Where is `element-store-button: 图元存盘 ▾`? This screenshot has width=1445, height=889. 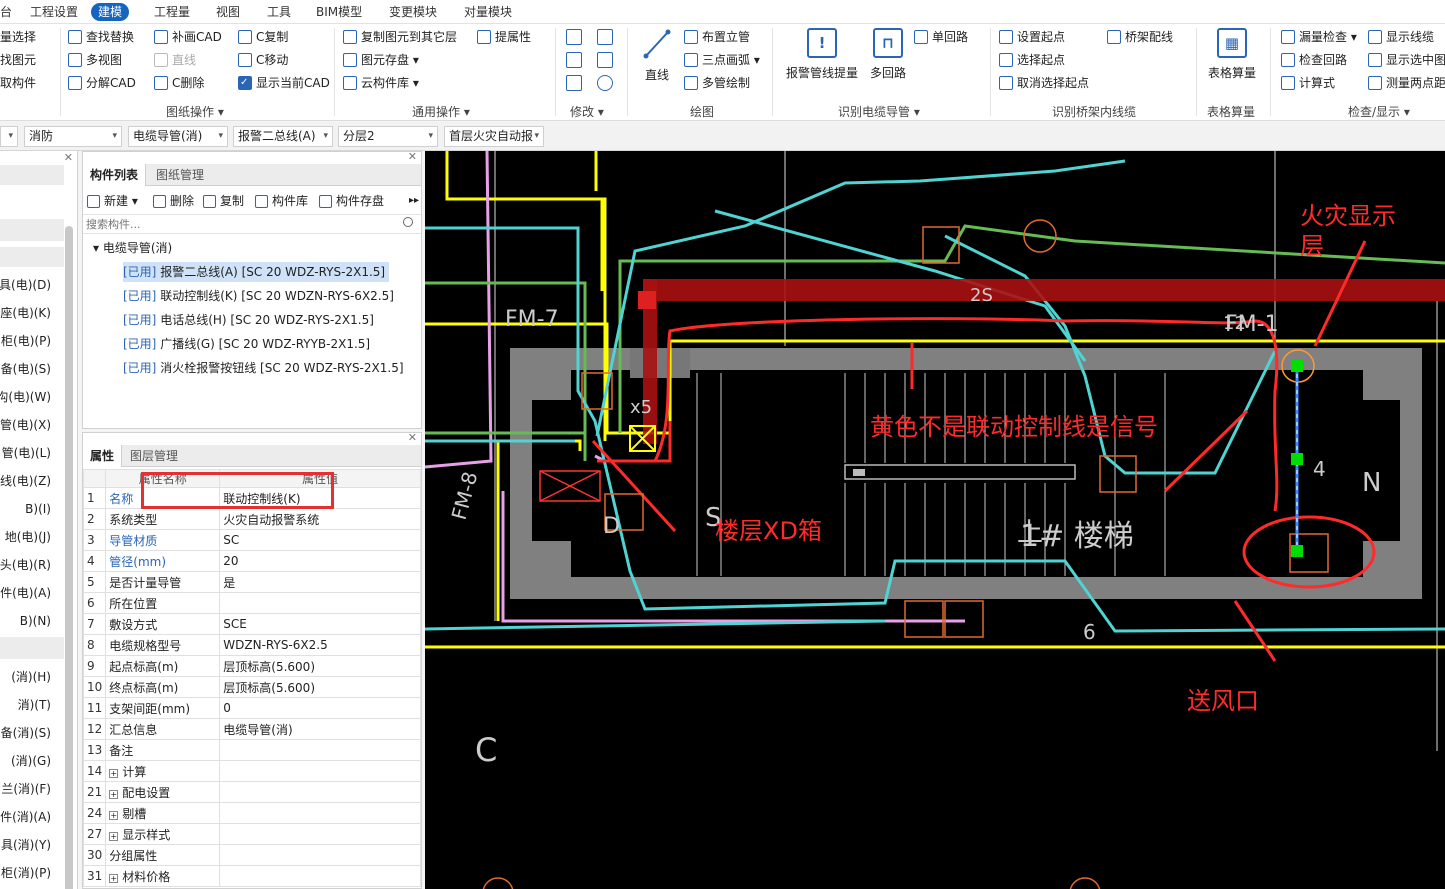
element-store-button: 图元存盘 ▾ is located at coordinates (381, 60).